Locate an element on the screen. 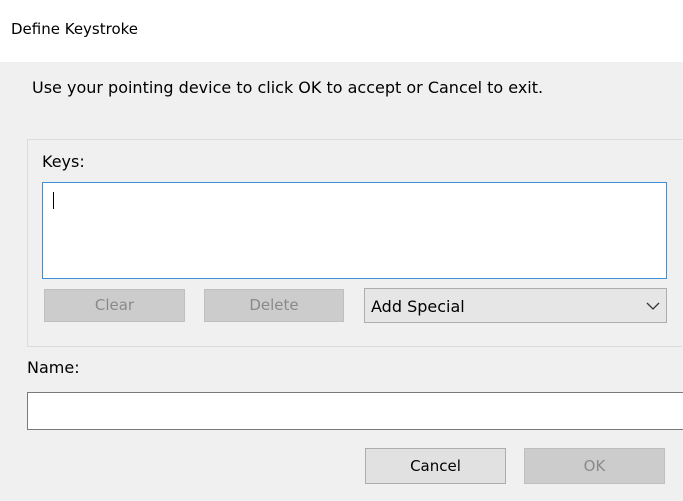  clear-button: Clear is located at coordinates (114, 305).